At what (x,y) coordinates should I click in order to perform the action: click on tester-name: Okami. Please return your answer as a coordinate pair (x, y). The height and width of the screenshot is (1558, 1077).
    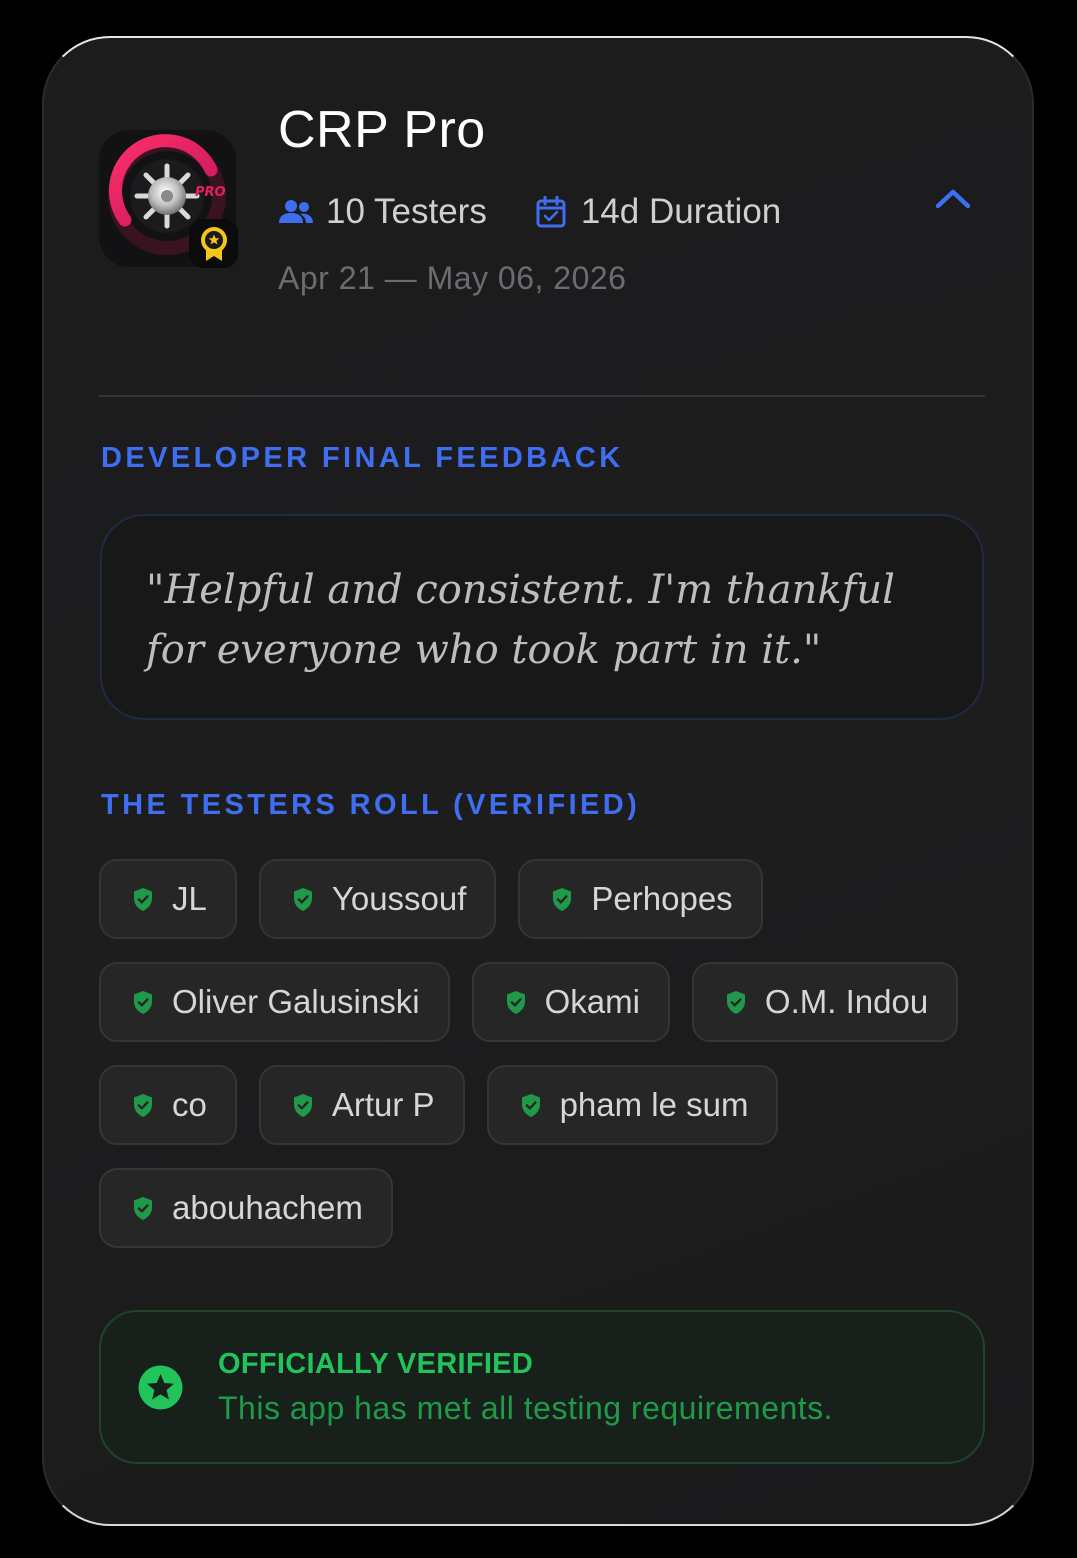
    Looking at the image, I should click on (592, 1001).